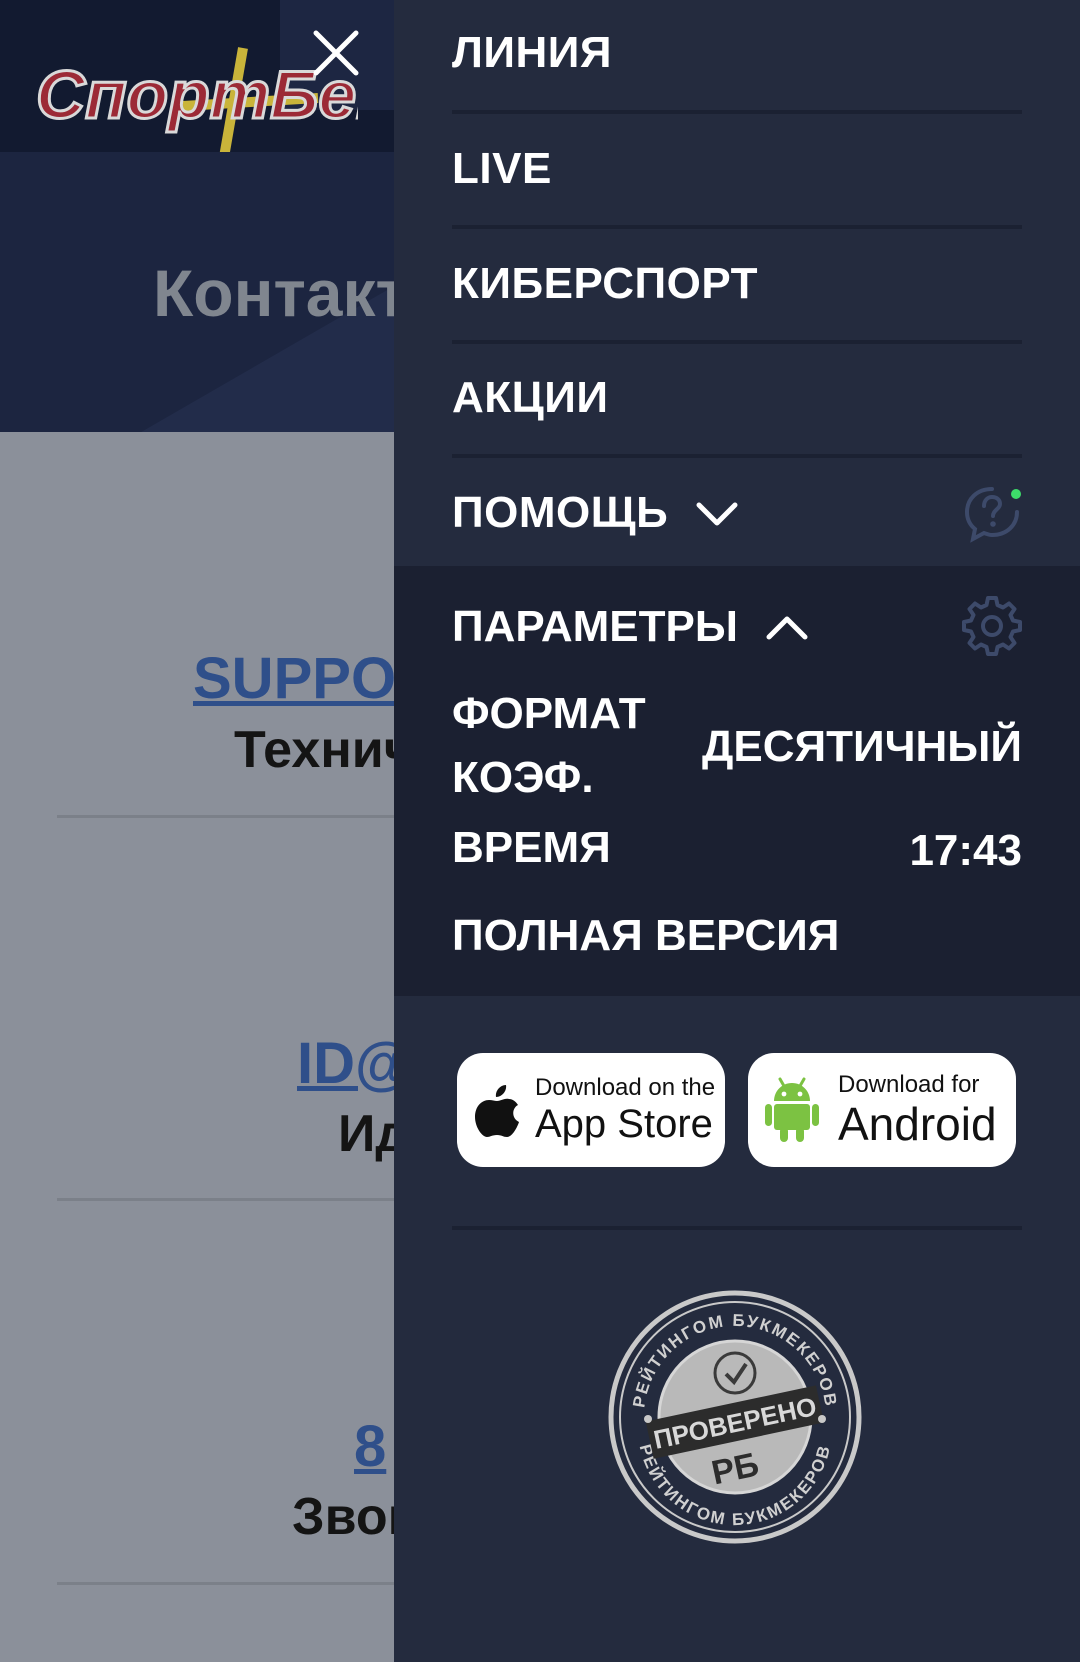 This screenshot has width=1080, height=1662. Describe the element at coordinates (624, 1124) in the screenshot. I see `app-store-big-text: App Store` at that location.